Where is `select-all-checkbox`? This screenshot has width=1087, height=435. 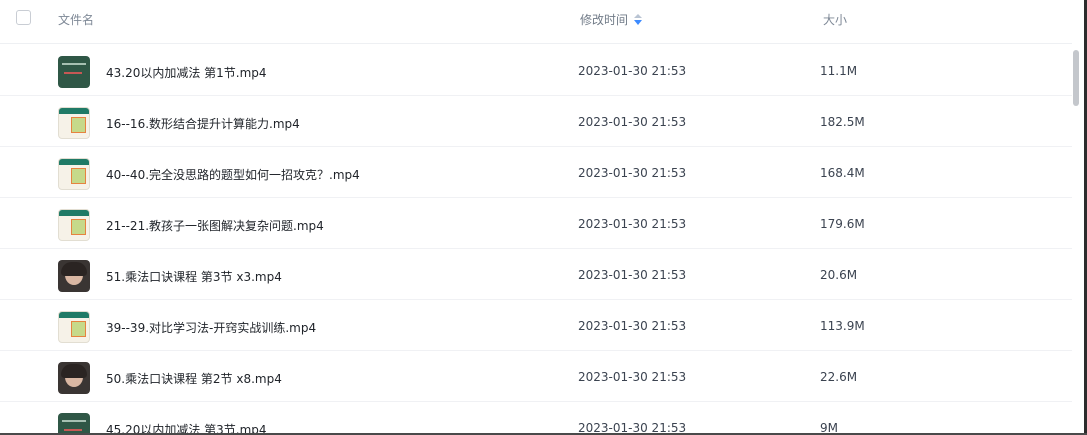 select-all-checkbox is located at coordinates (23, 17).